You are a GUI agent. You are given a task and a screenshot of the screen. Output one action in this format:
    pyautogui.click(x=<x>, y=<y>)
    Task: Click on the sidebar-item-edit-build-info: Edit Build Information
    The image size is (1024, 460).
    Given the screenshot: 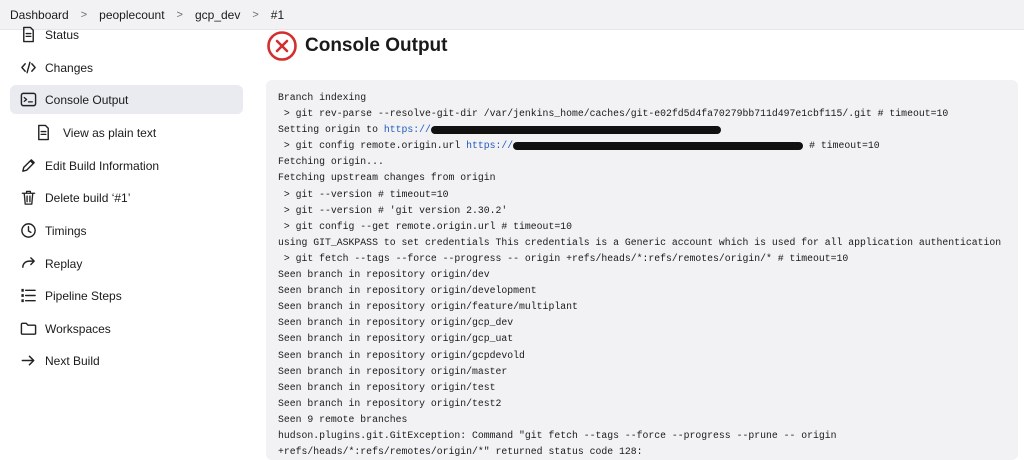 What is the action you would take?
    pyautogui.click(x=126, y=165)
    